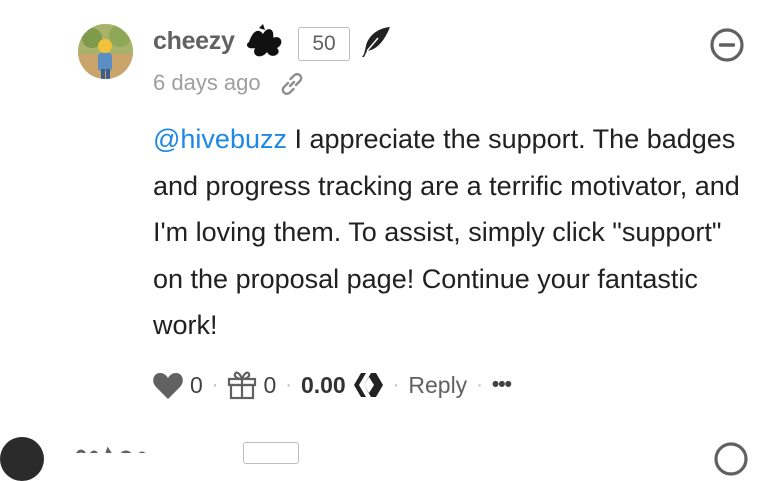 This screenshot has width=768, height=481. I want to click on next-comment-avatar, so click(22, 459).